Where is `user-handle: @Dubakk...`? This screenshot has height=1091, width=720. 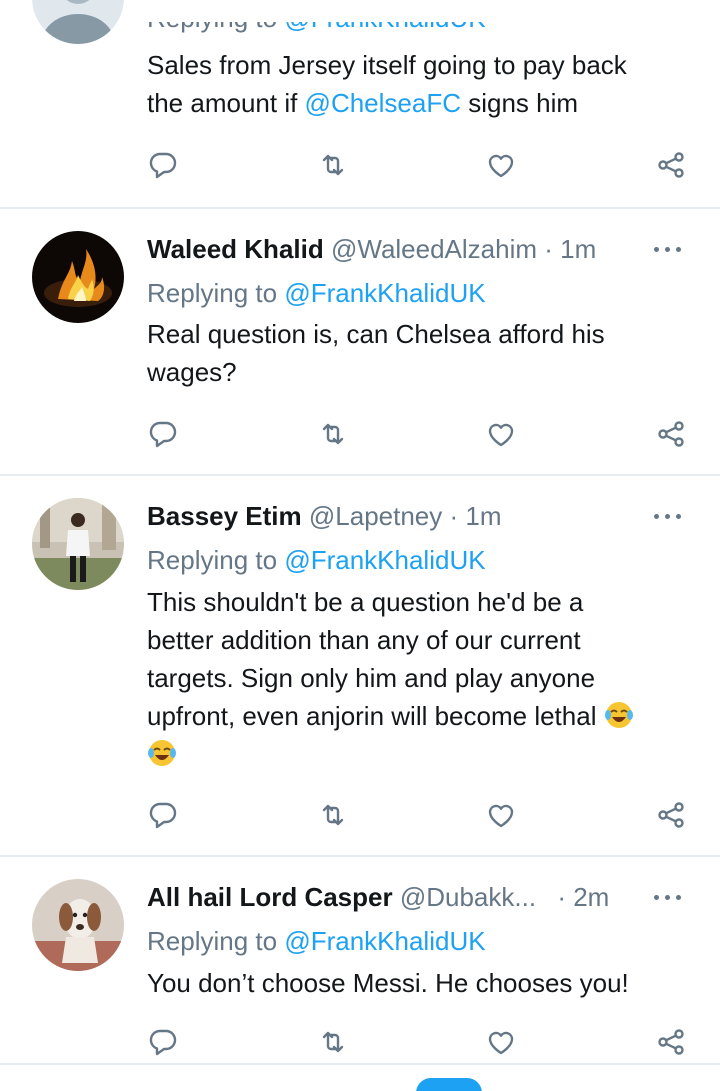 user-handle: @Dubakk... is located at coordinates (468, 897).